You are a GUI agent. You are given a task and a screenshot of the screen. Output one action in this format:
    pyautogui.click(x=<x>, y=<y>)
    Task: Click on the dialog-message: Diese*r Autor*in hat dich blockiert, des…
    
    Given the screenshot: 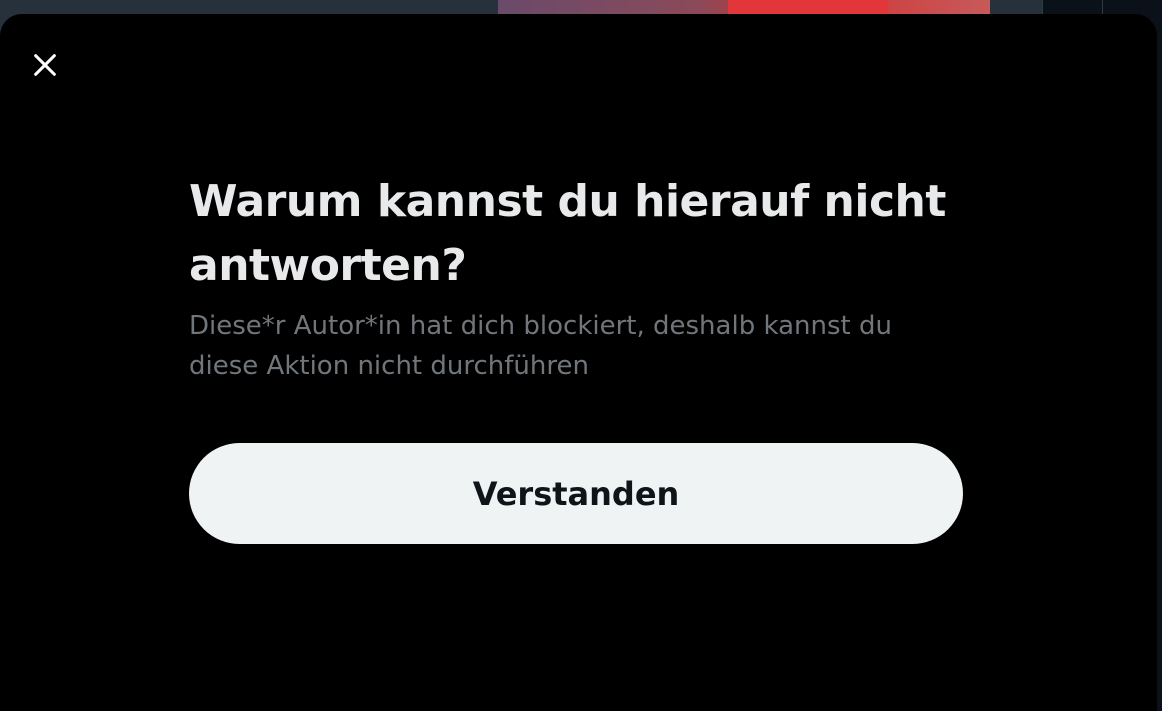 What is the action you would take?
    pyautogui.click(x=540, y=346)
    